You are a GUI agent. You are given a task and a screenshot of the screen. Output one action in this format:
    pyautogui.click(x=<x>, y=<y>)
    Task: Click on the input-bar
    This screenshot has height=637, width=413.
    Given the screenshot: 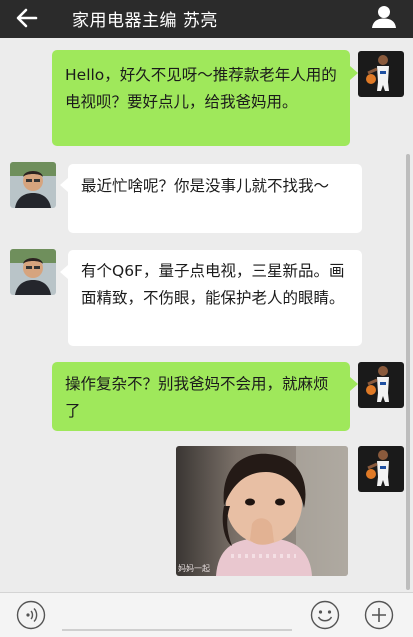 What is the action you would take?
    pyautogui.click(x=206, y=614)
    